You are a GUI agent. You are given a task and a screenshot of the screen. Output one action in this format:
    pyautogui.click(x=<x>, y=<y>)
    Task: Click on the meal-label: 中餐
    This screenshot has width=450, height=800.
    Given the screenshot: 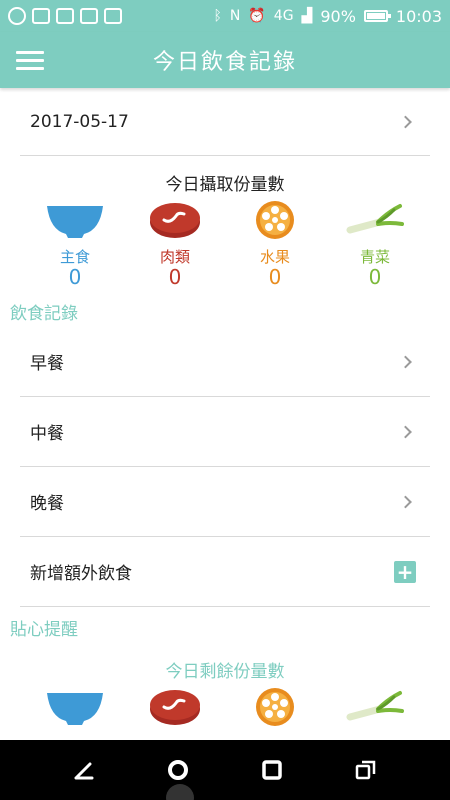 What is the action you would take?
    pyautogui.click(x=47, y=434)
    